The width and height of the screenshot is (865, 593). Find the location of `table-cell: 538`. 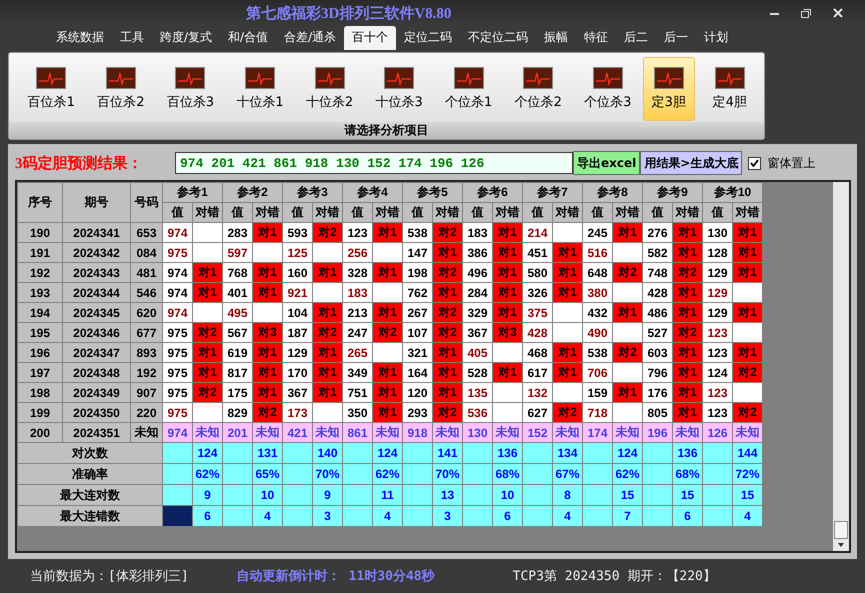

table-cell: 538 is located at coordinates (597, 352).